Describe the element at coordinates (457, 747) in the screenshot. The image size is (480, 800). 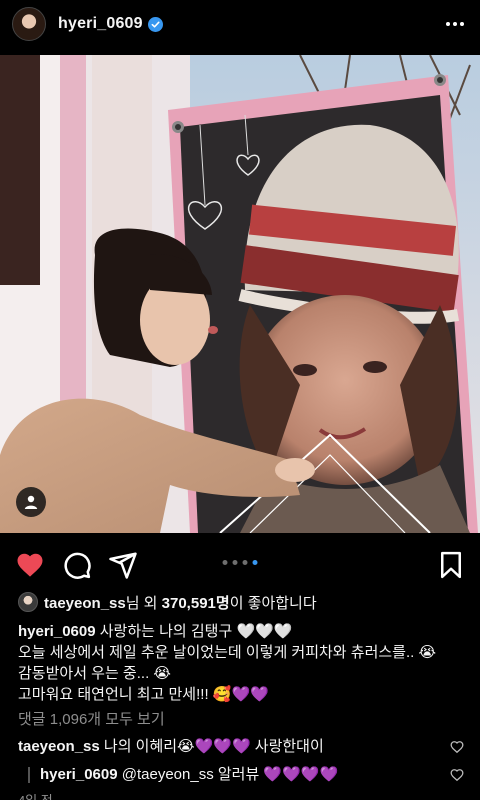
I see `comment-like-heart-icon` at that location.